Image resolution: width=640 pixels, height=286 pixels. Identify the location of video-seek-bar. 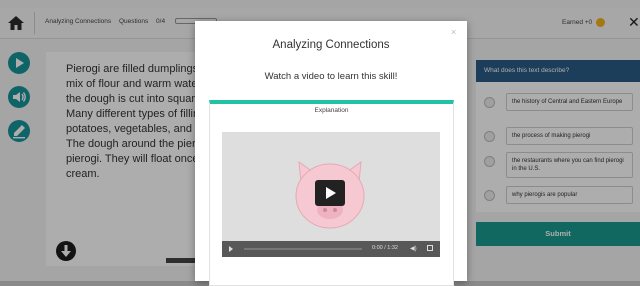
(303, 249).